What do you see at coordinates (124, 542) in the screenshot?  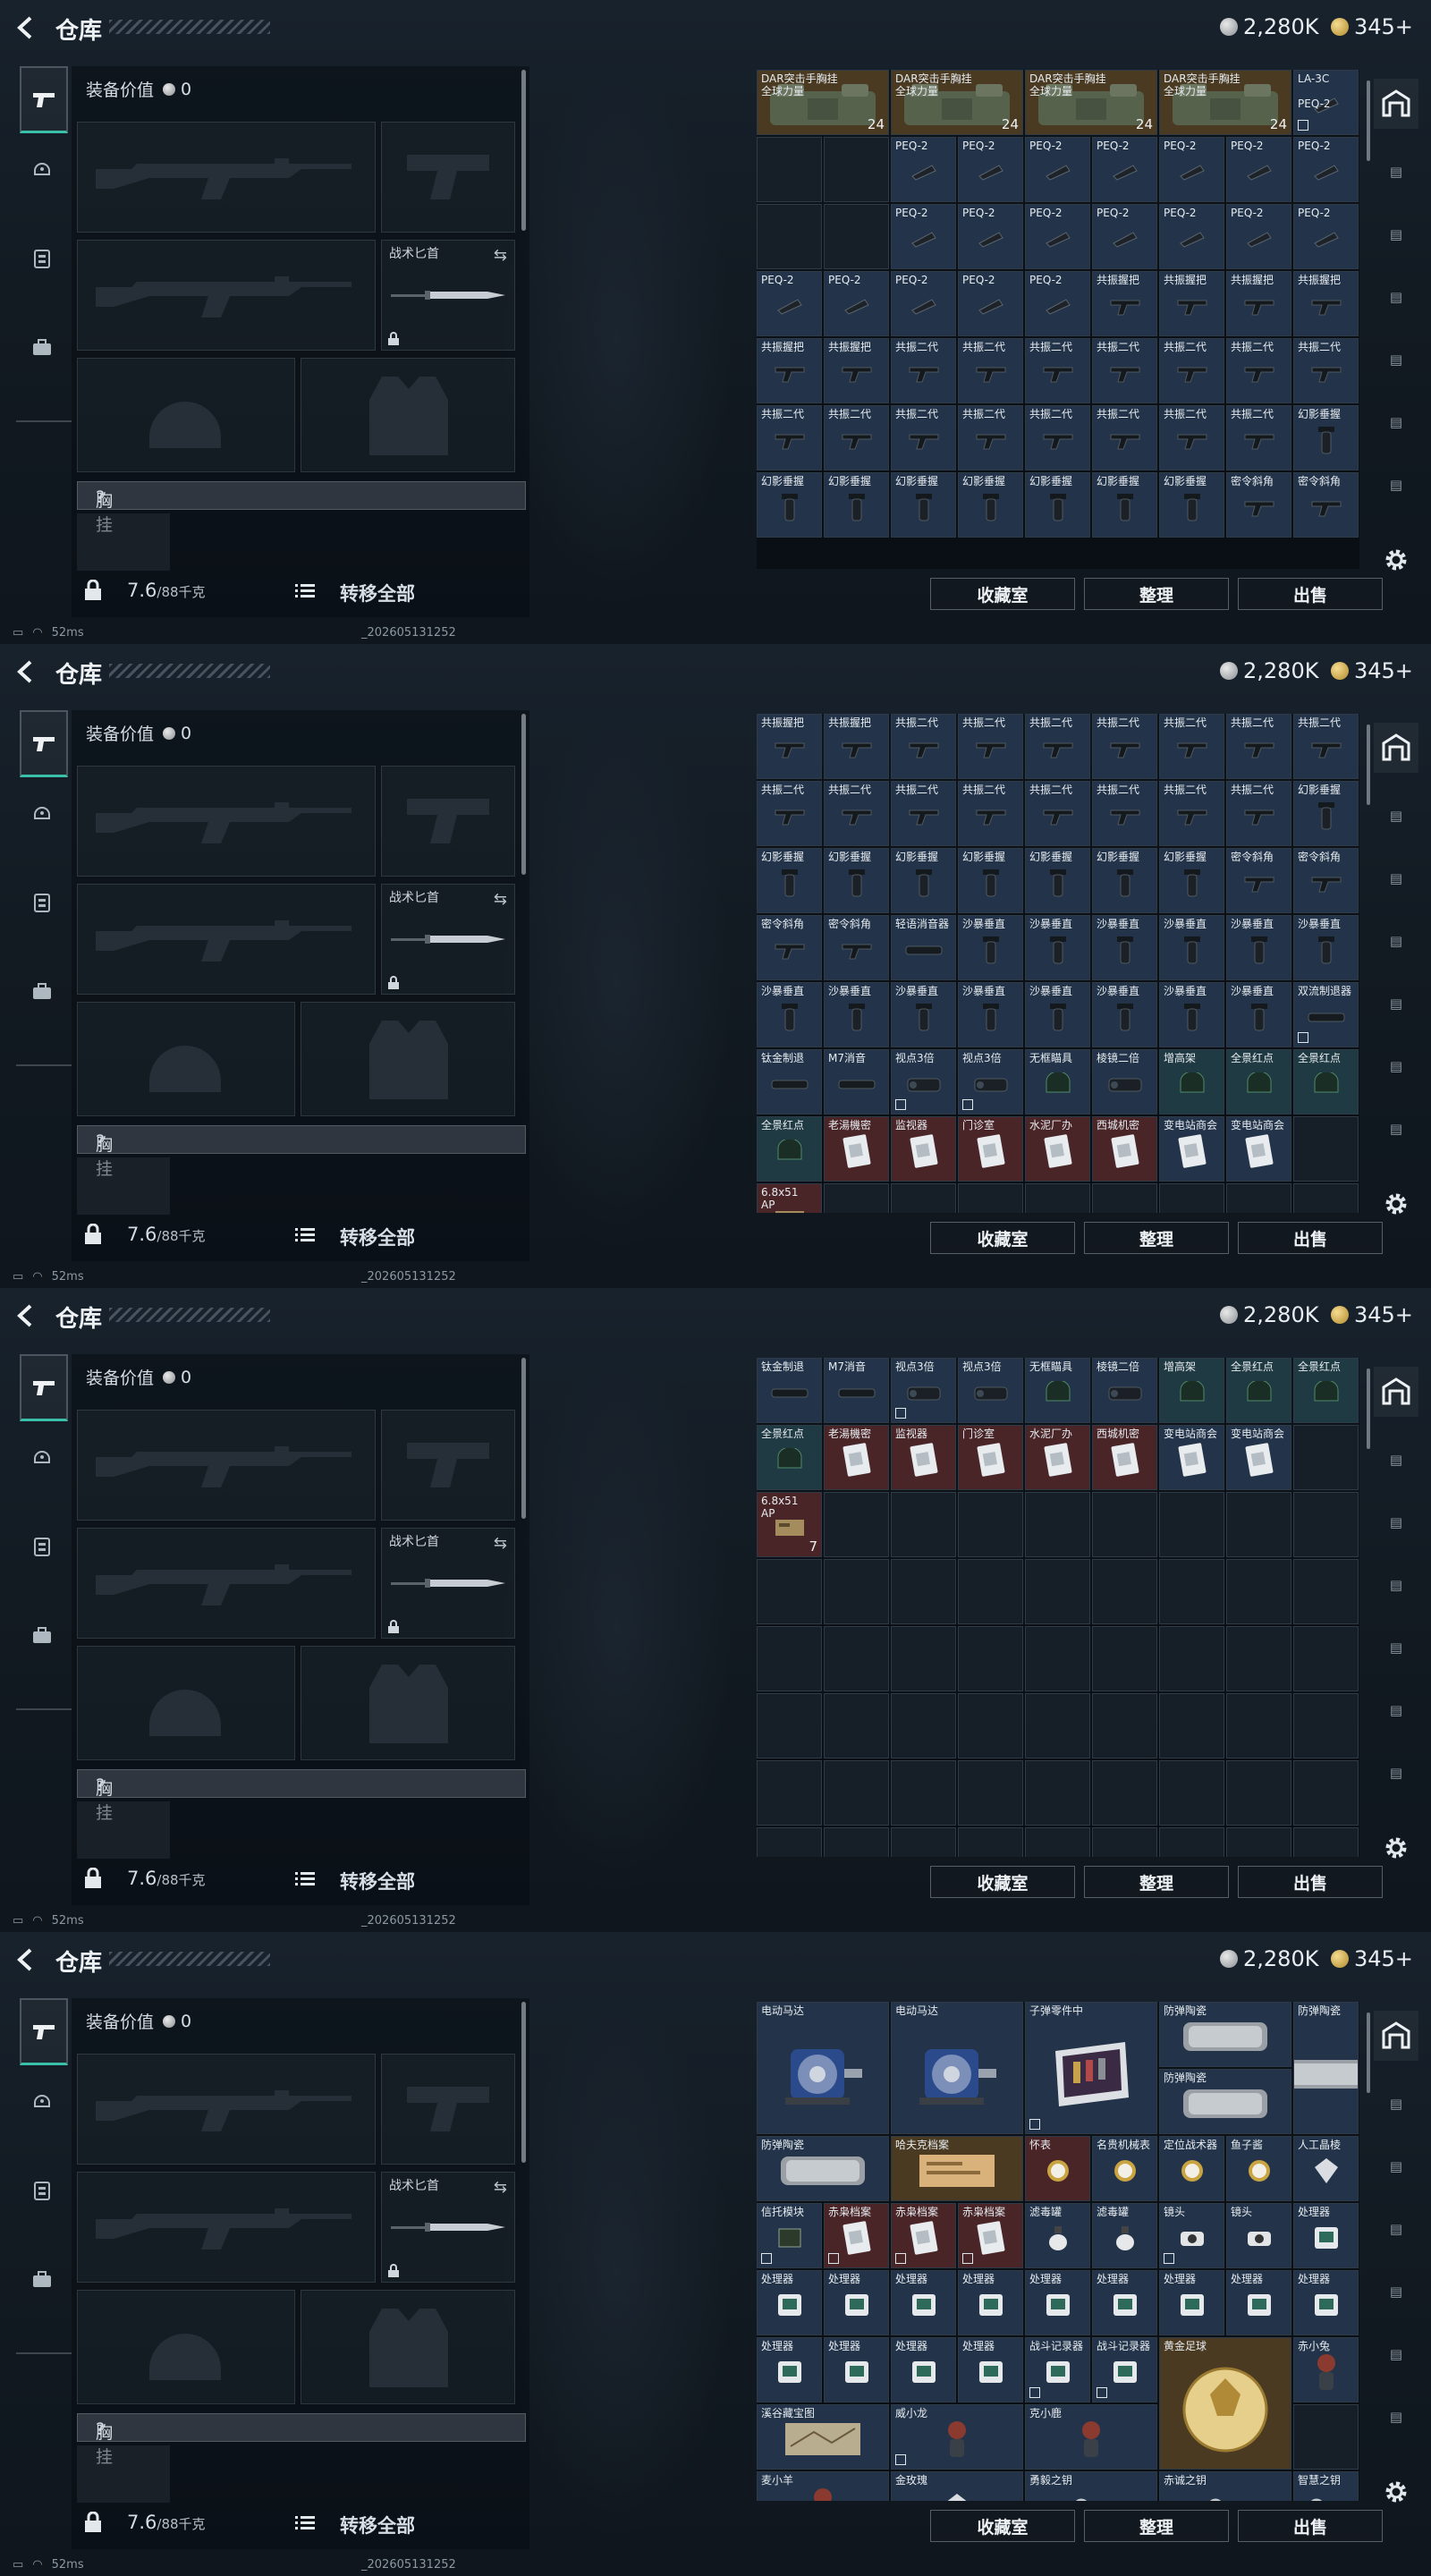 I see `chest-rig-slot` at bounding box center [124, 542].